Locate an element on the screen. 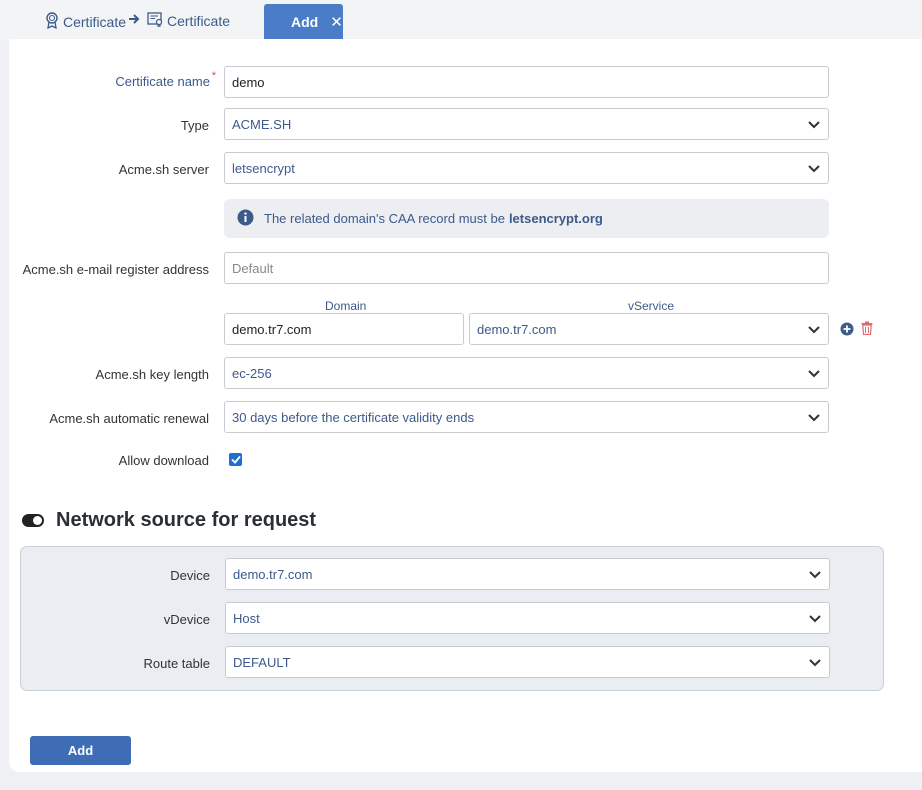 Image resolution: width=922 pixels, height=790 pixels. key-length-value: ec-256 is located at coordinates (252, 373).